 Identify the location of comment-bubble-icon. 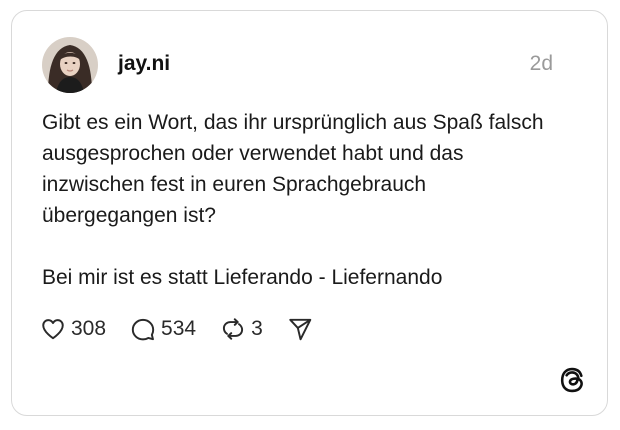
(143, 329).